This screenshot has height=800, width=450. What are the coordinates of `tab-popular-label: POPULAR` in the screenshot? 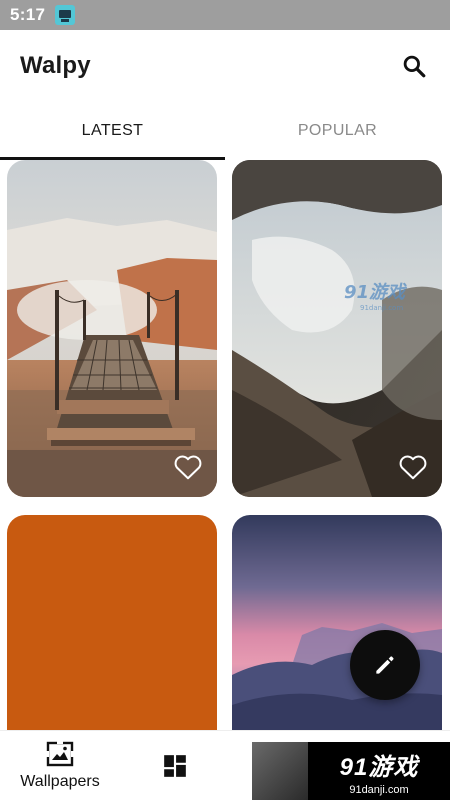 It's located at (337, 130).